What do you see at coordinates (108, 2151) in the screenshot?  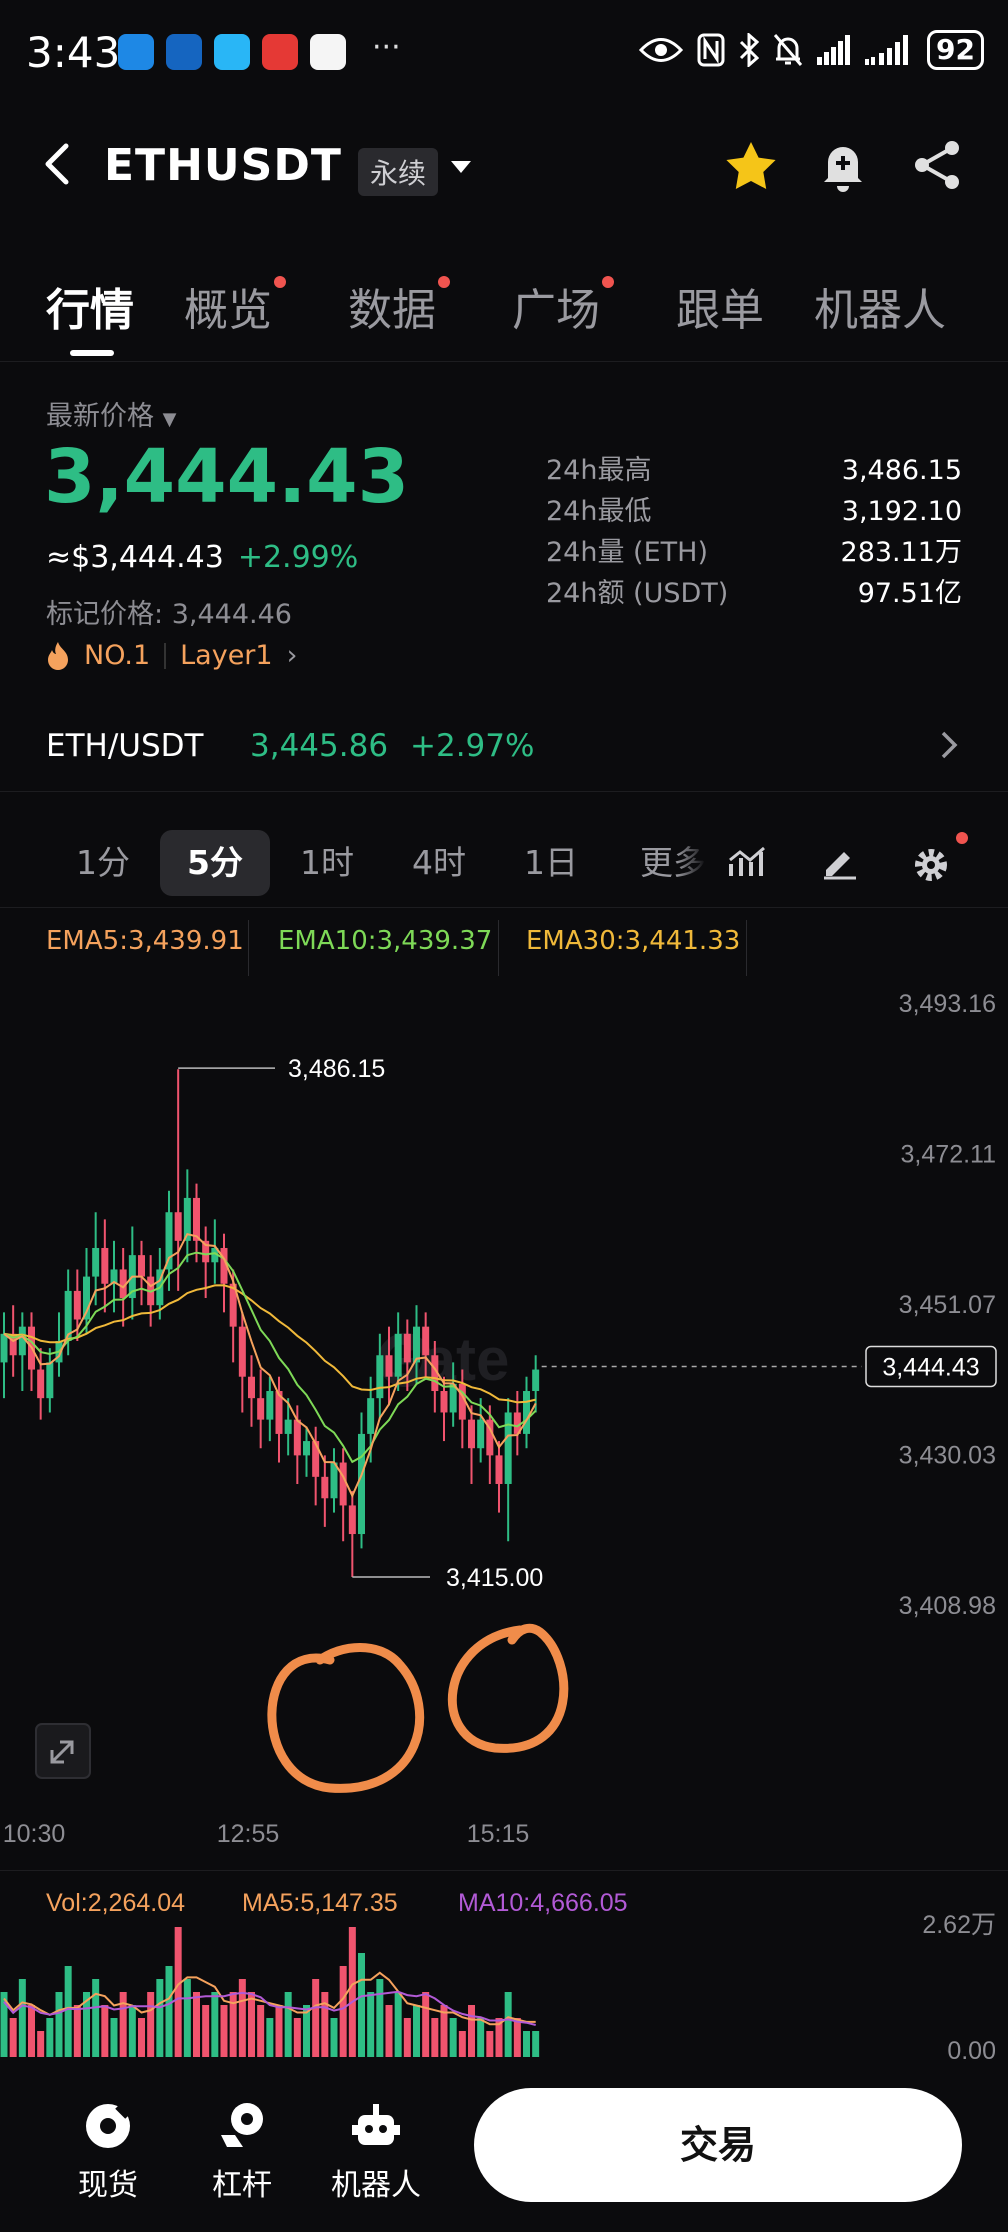 I see `nav-spot: 现货` at bounding box center [108, 2151].